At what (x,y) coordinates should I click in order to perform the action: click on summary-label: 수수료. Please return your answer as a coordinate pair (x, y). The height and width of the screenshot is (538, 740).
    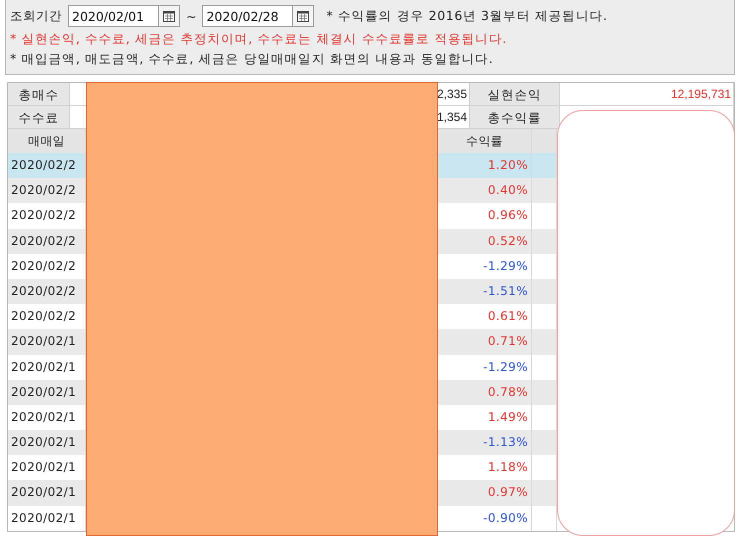
    Looking at the image, I should click on (39, 117).